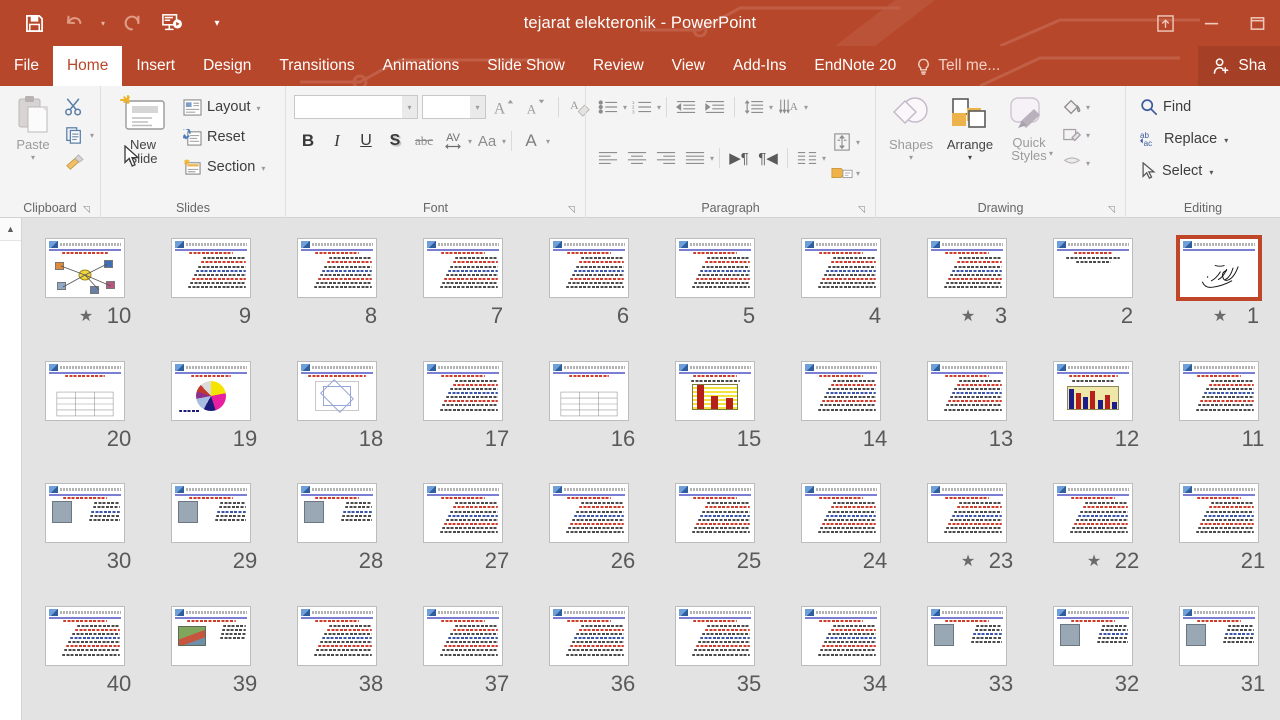  I want to click on tab-home: Home, so click(87, 66).